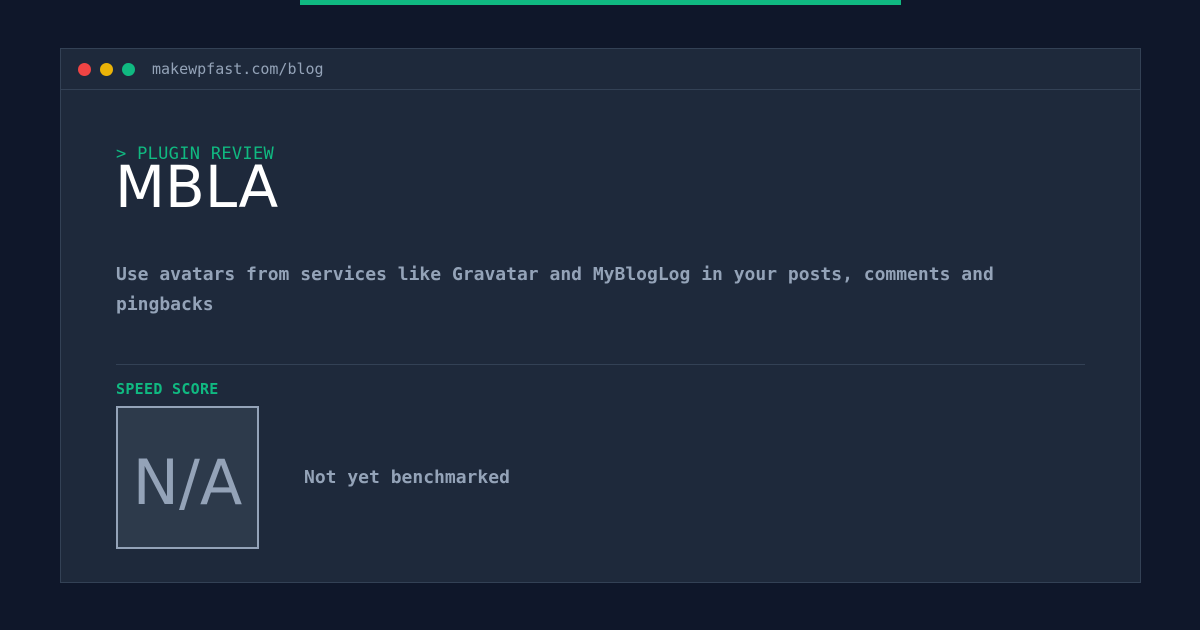  Describe the element at coordinates (600, 69) in the screenshot. I see `window-titlebar: makewpfast.com/blog` at that location.